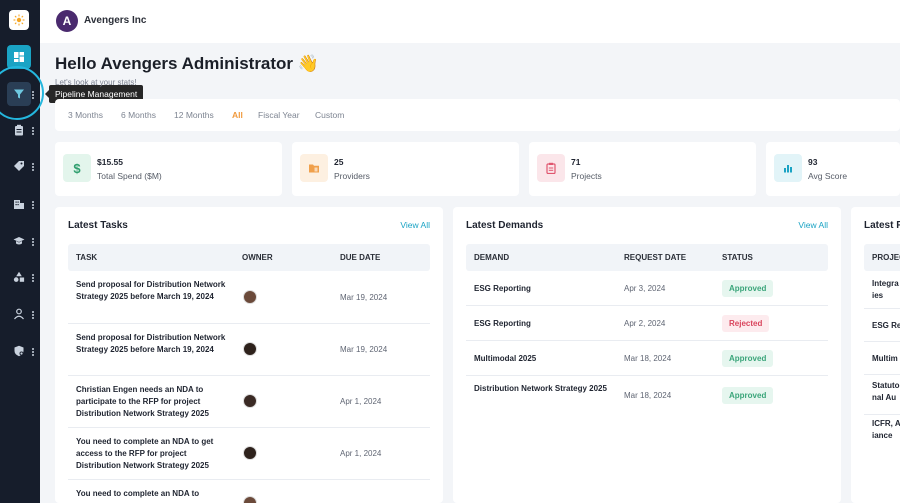 Image resolution: width=900 pixels, height=503 pixels. What do you see at coordinates (882, 395) in the screenshot?
I see `table-row: Statuto nal Au` at bounding box center [882, 395].